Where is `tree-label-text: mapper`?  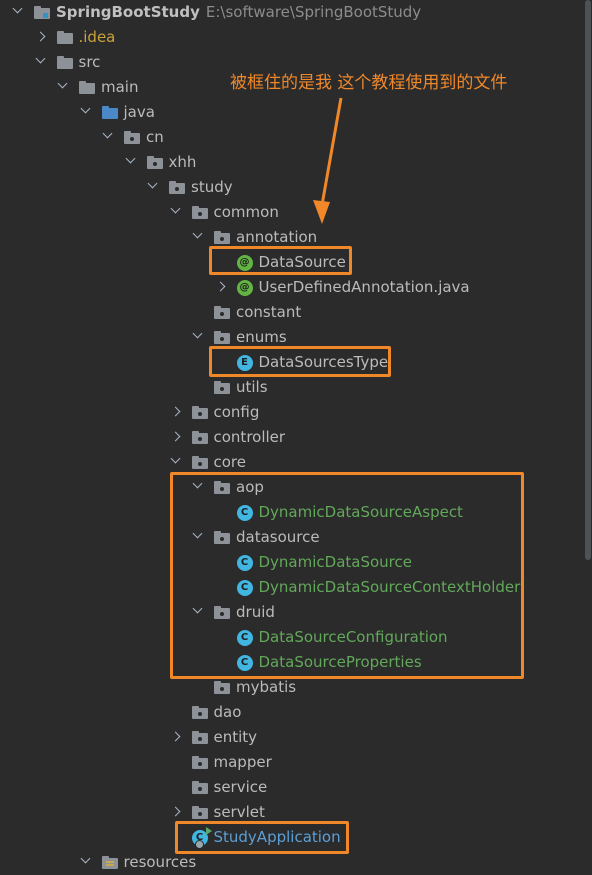 tree-label-text: mapper is located at coordinates (242, 762).